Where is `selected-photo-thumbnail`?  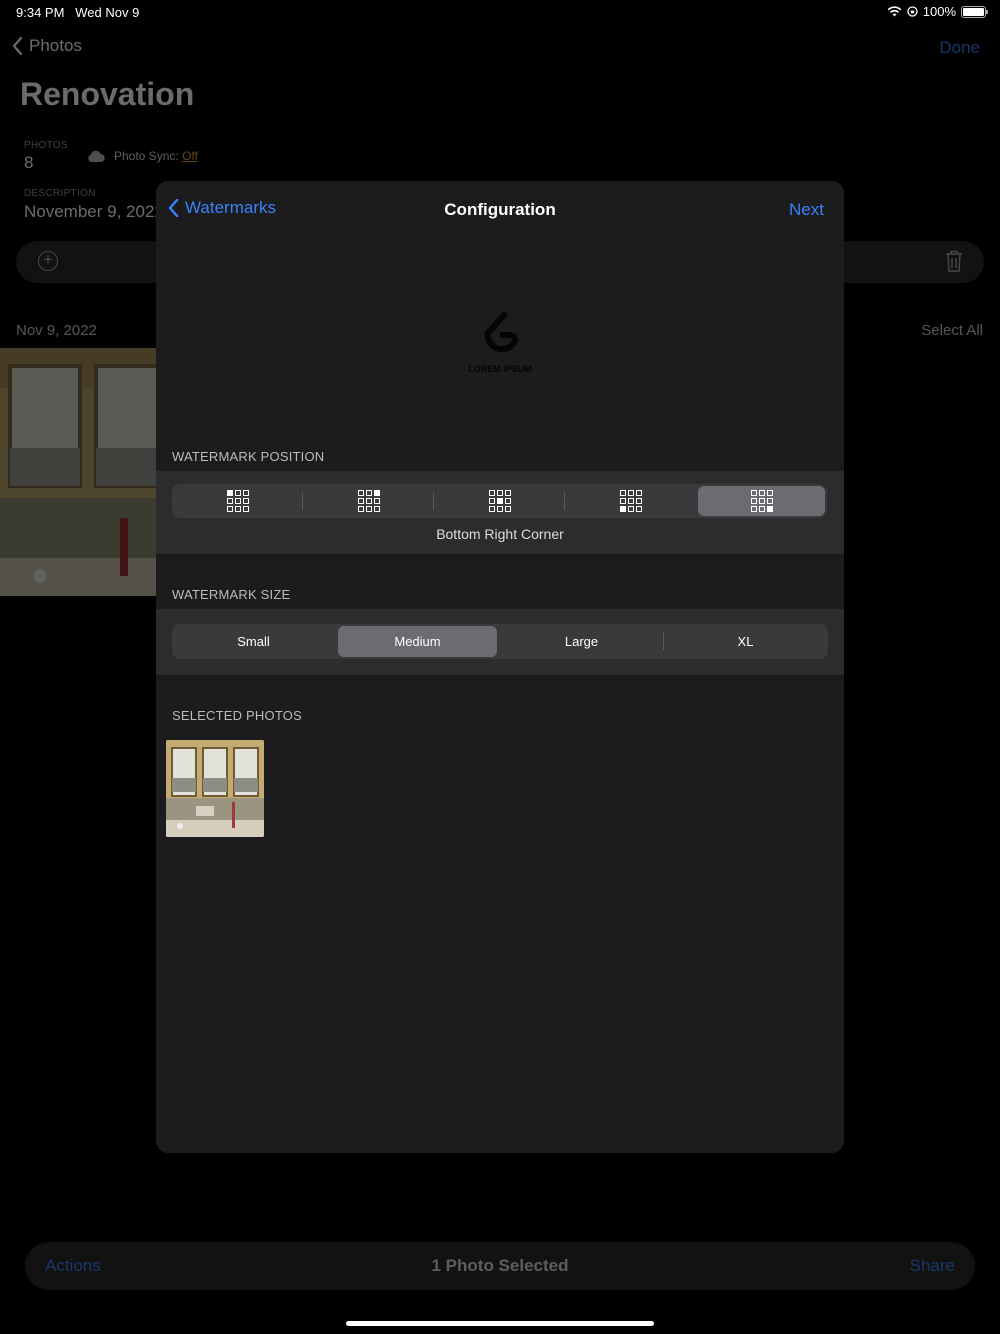
selected-photo-thumbnail is located at coordinates (215, 788).